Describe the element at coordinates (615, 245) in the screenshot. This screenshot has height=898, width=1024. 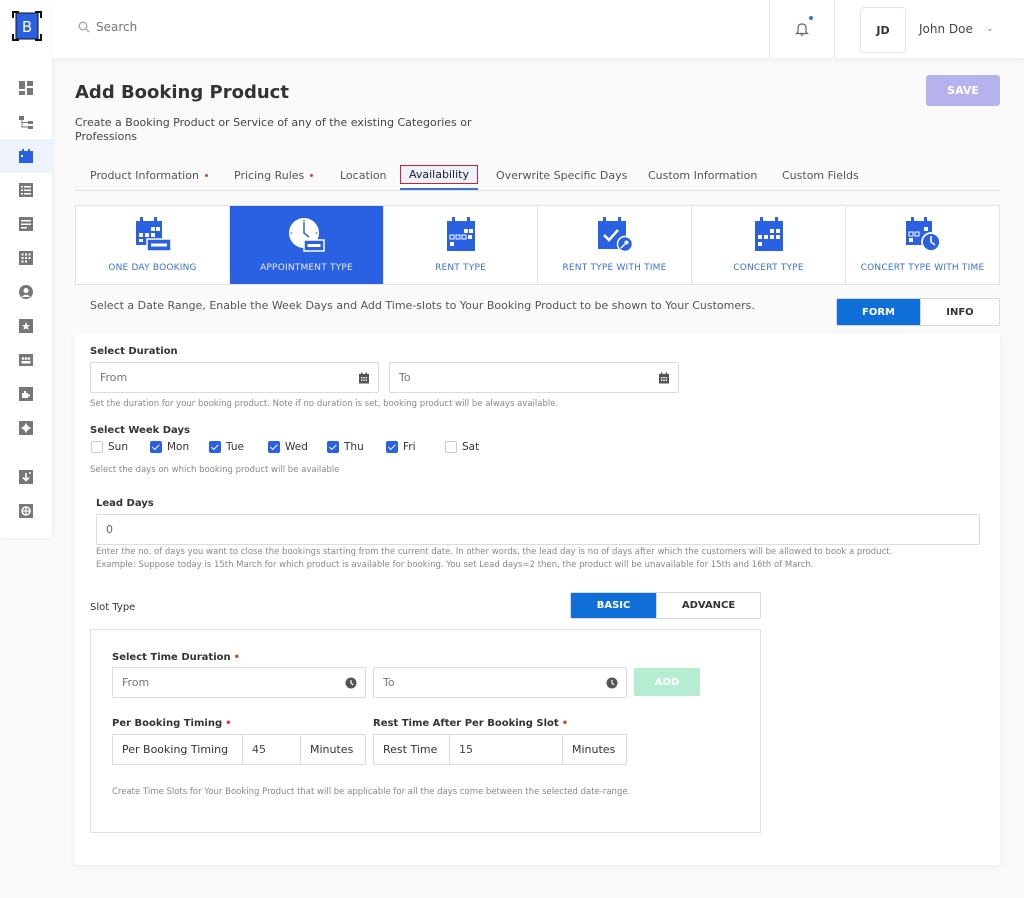
I see `type-rent-with-time: RENT TYPE WITH TIME` at that location.